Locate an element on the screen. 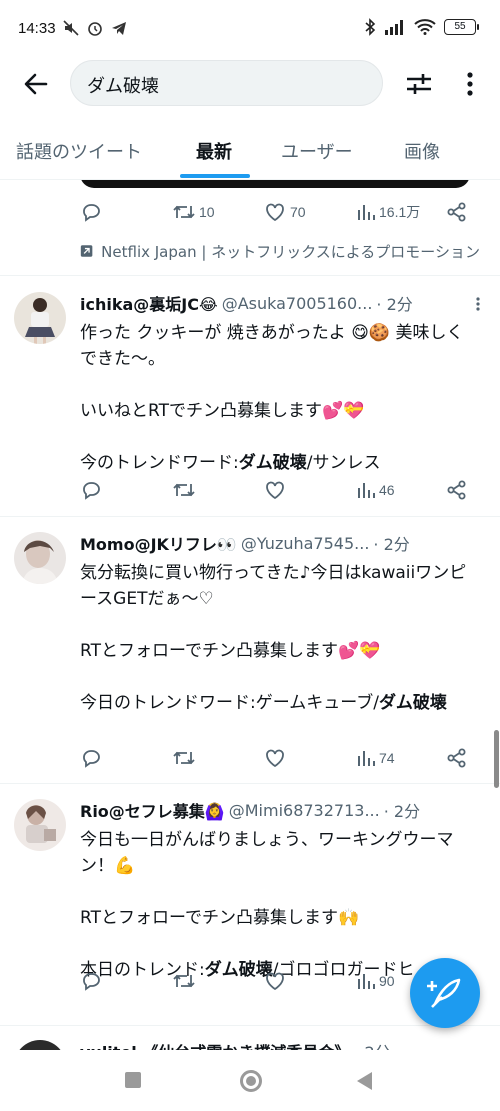 The image size is (500, 1111). sliders-icon is located at coordinates (419, 84).